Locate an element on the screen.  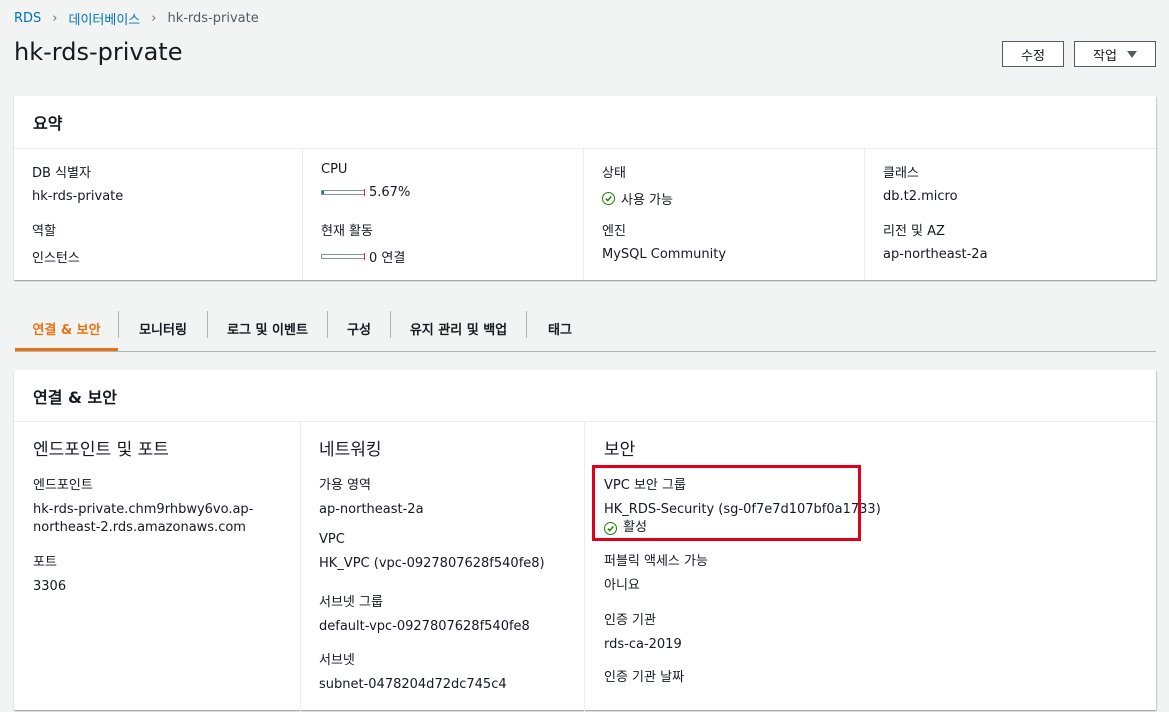
cpu-value-row: 5.67% is located at coordinates (365, 192).